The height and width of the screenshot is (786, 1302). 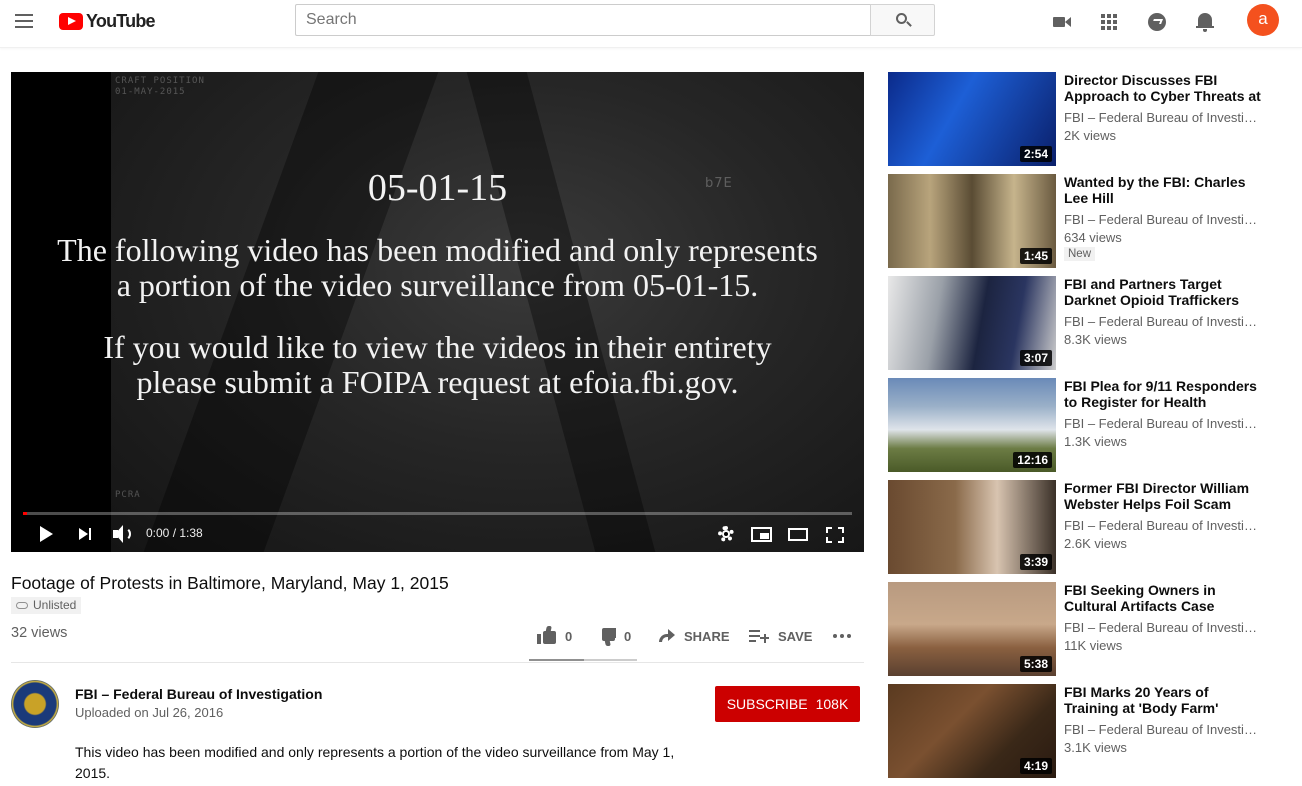 I want to click on dislike-button: 0, so click(x=613, y=636).